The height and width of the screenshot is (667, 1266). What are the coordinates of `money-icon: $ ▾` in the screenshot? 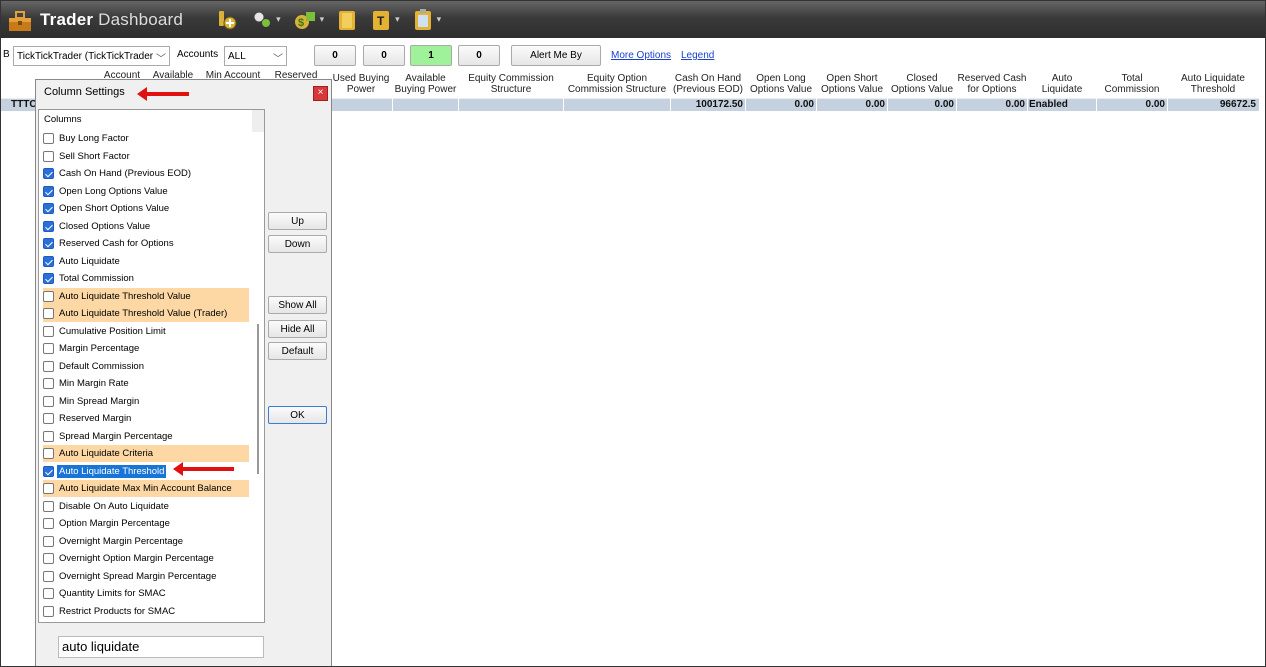 It's located at (308, 20).